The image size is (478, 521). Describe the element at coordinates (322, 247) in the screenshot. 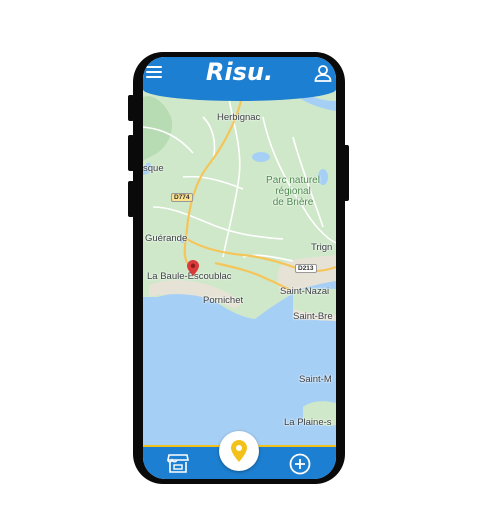

I see `map-label-trign: Trign` at that location.